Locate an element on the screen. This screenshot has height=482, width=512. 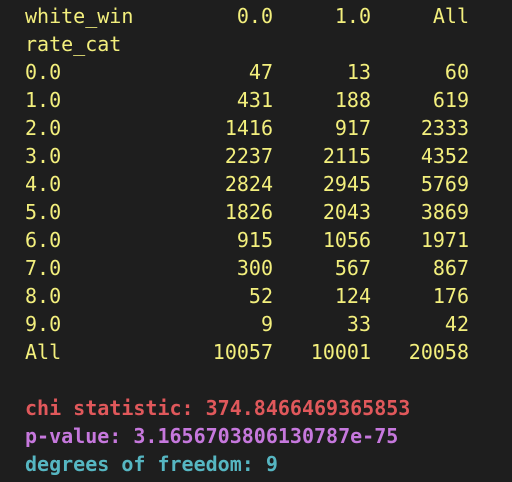
row-label: 7.0 is located at coordinates (43, 268).